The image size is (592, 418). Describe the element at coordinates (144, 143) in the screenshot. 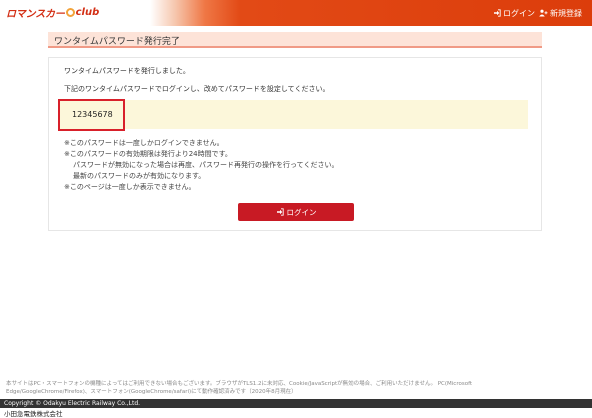

I see `note-item: ※このパスワードは一度しかログインできません。` at that location.